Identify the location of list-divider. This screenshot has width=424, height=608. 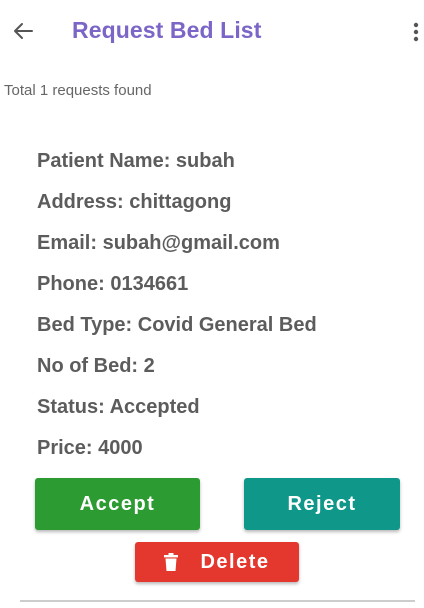
(217, 601).